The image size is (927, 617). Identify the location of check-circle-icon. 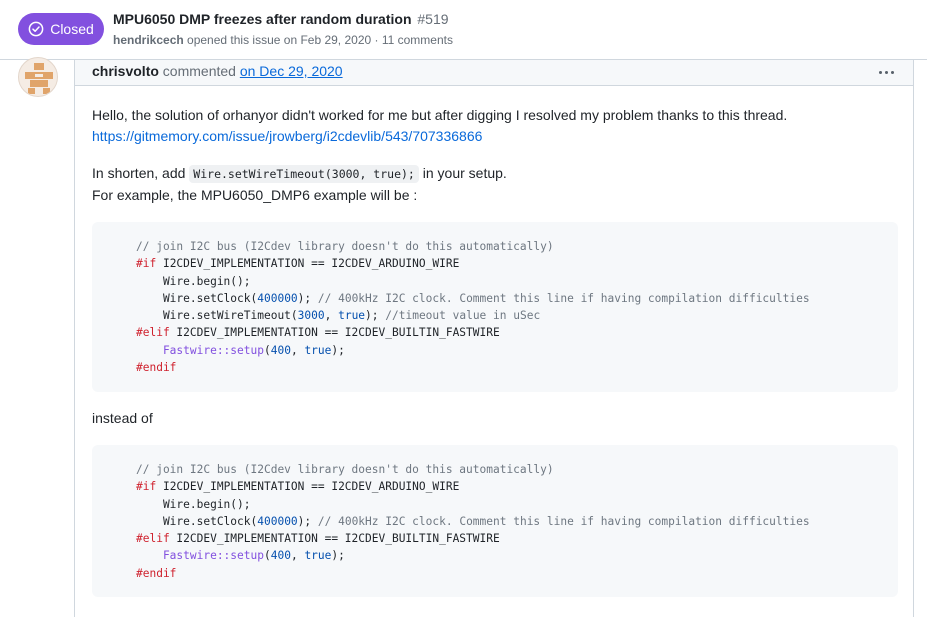
(36, 29).